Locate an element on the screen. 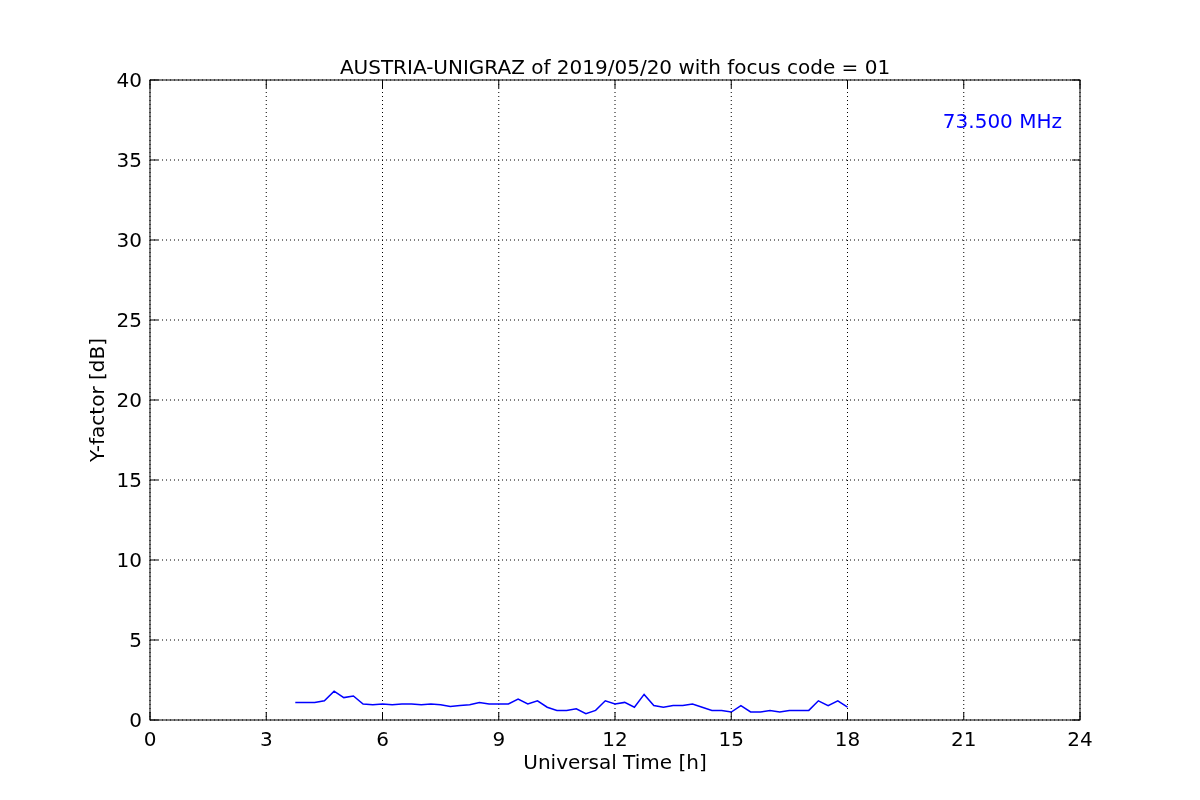 This screenshot has width=1200, height=800. tick-label: 10 is located at coordinates (129, 560).